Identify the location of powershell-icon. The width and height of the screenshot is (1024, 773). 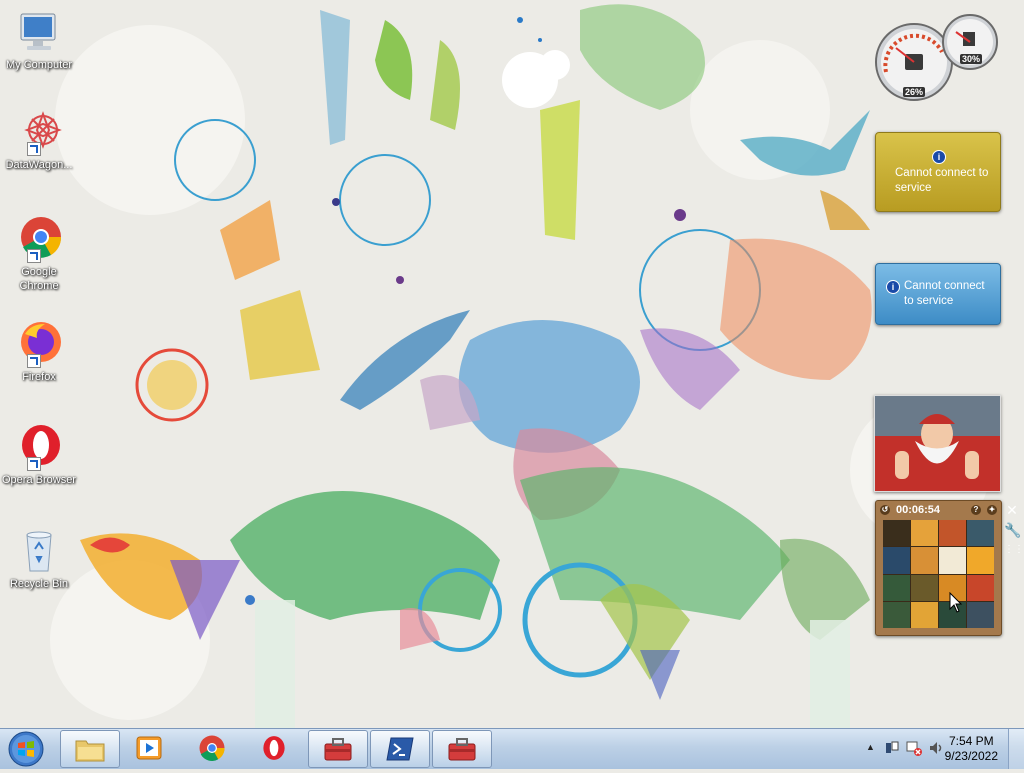
(400, 749).